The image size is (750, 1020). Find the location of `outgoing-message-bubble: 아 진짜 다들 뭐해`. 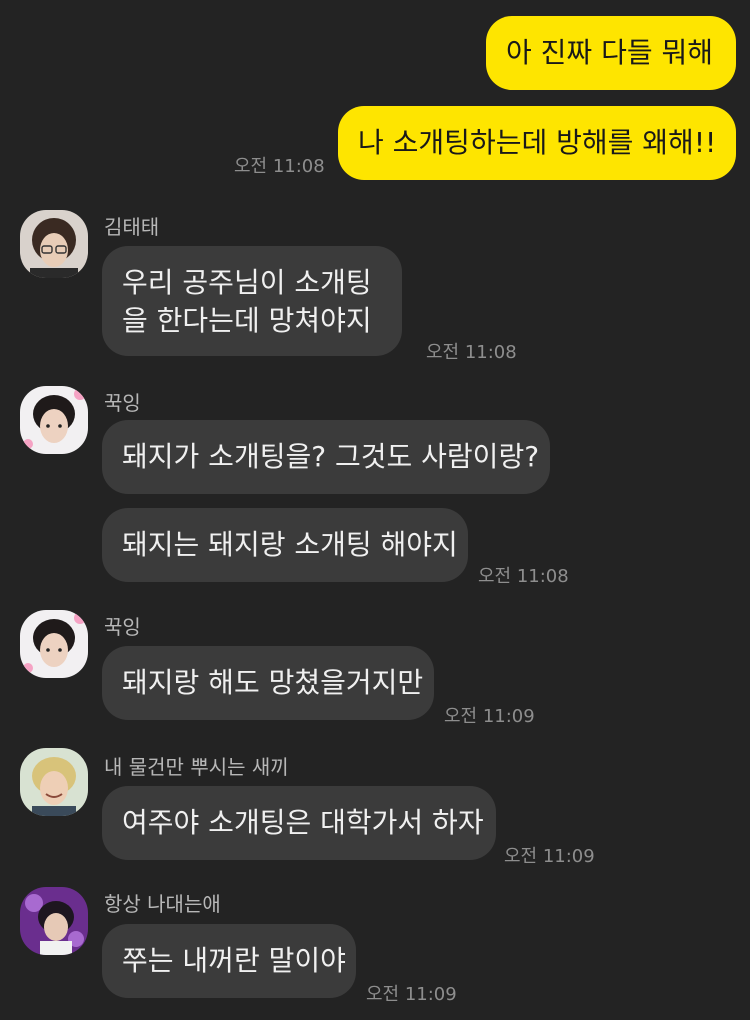

outgoing-message-bubble: 아 진짜 다들 뭐해 is located at coordinates (611, 53).